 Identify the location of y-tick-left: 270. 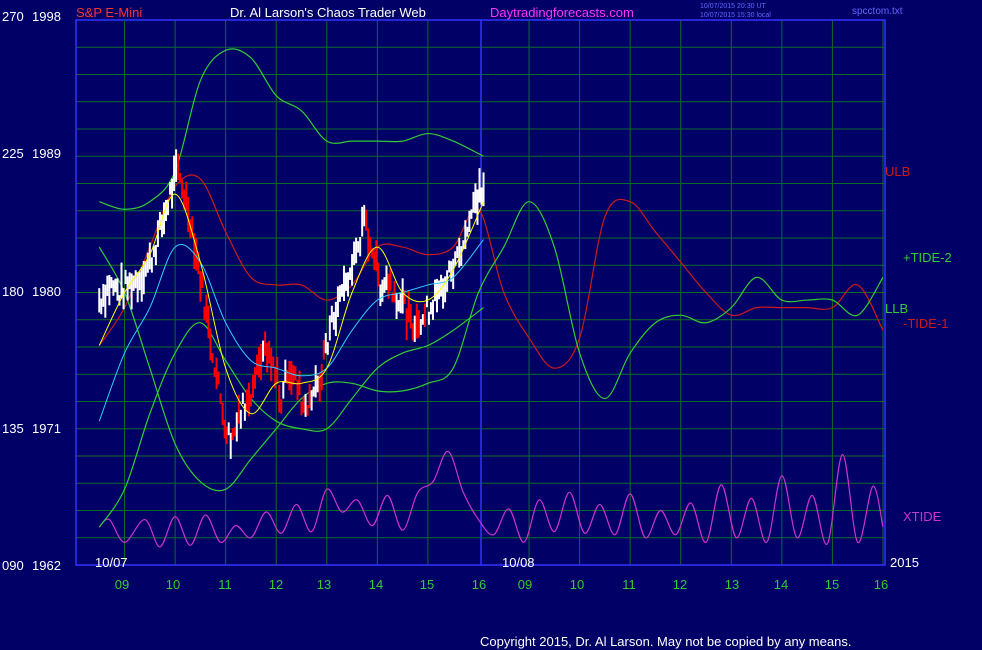
(13, 16).